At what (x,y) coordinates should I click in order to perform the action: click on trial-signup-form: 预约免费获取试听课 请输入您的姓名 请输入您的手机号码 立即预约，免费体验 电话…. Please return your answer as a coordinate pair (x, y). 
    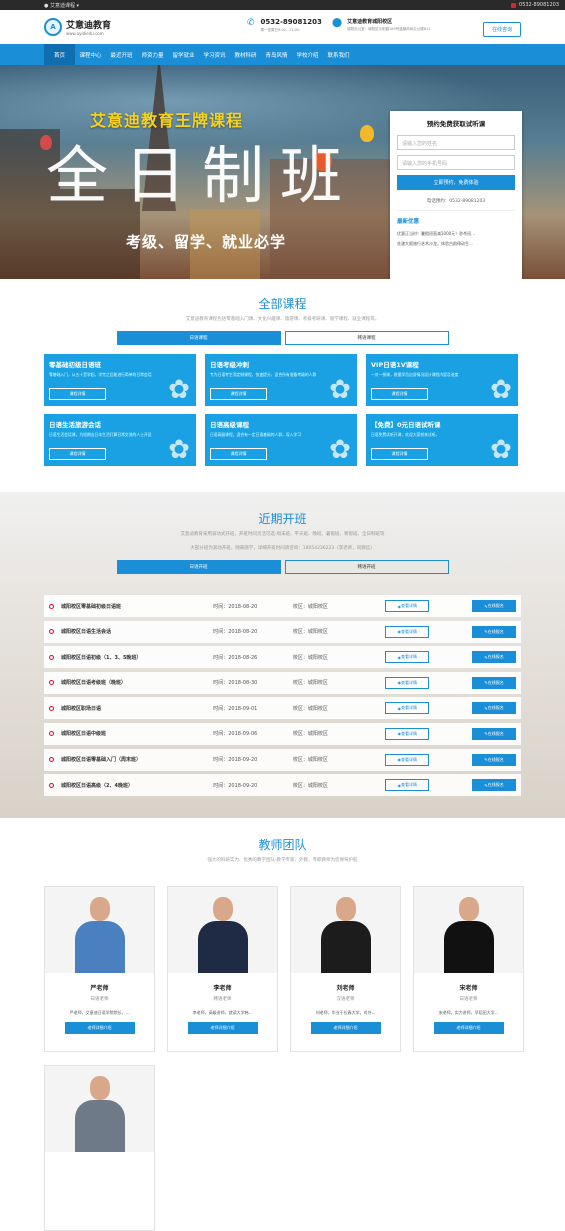
    Looking at the image, I should click on (456, 195).